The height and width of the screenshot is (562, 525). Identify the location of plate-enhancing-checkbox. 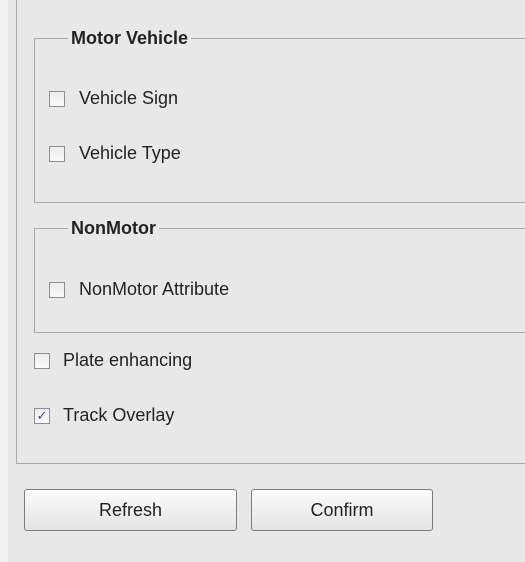
(42, 360).